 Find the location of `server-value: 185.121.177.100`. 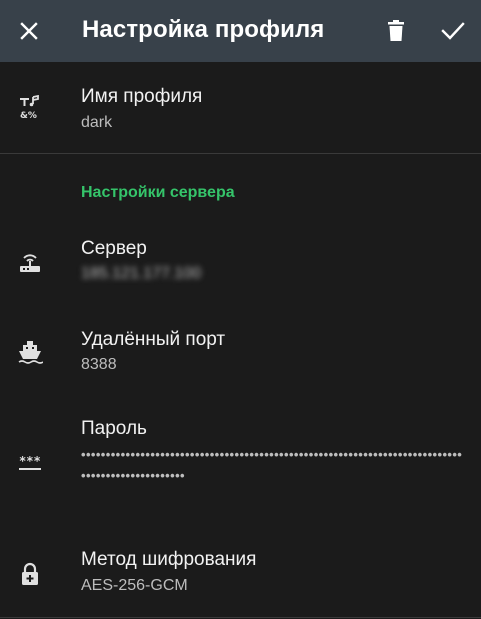

server-value: 185.121.177.100 is located at coordinates (141, 273).